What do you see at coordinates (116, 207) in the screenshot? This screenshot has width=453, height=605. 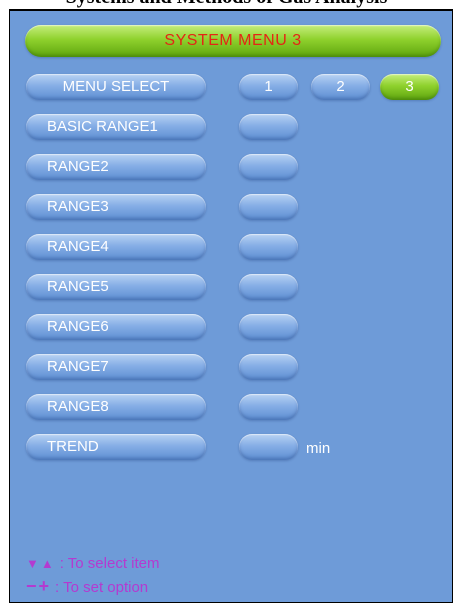 I see `range3-button: RANGE3` at bounding box center [116, 207].